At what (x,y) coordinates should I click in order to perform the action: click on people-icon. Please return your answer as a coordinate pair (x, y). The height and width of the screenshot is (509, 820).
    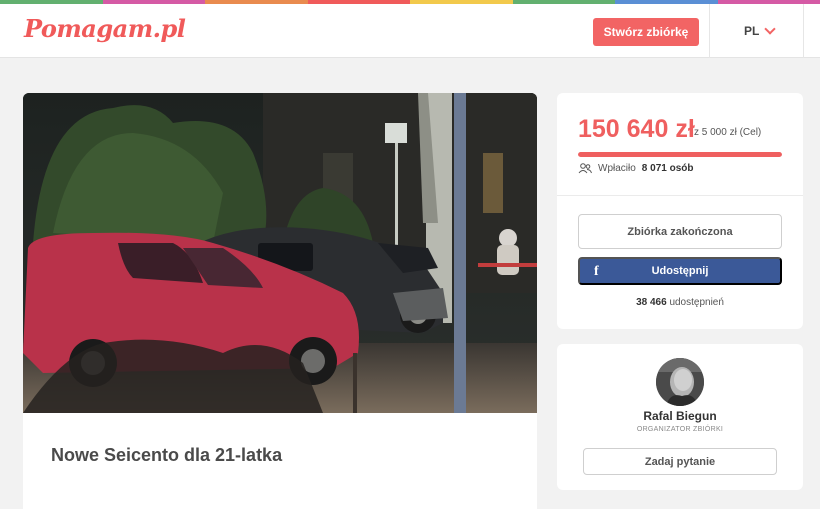
    Looking at the image, I should click on (585, 168).